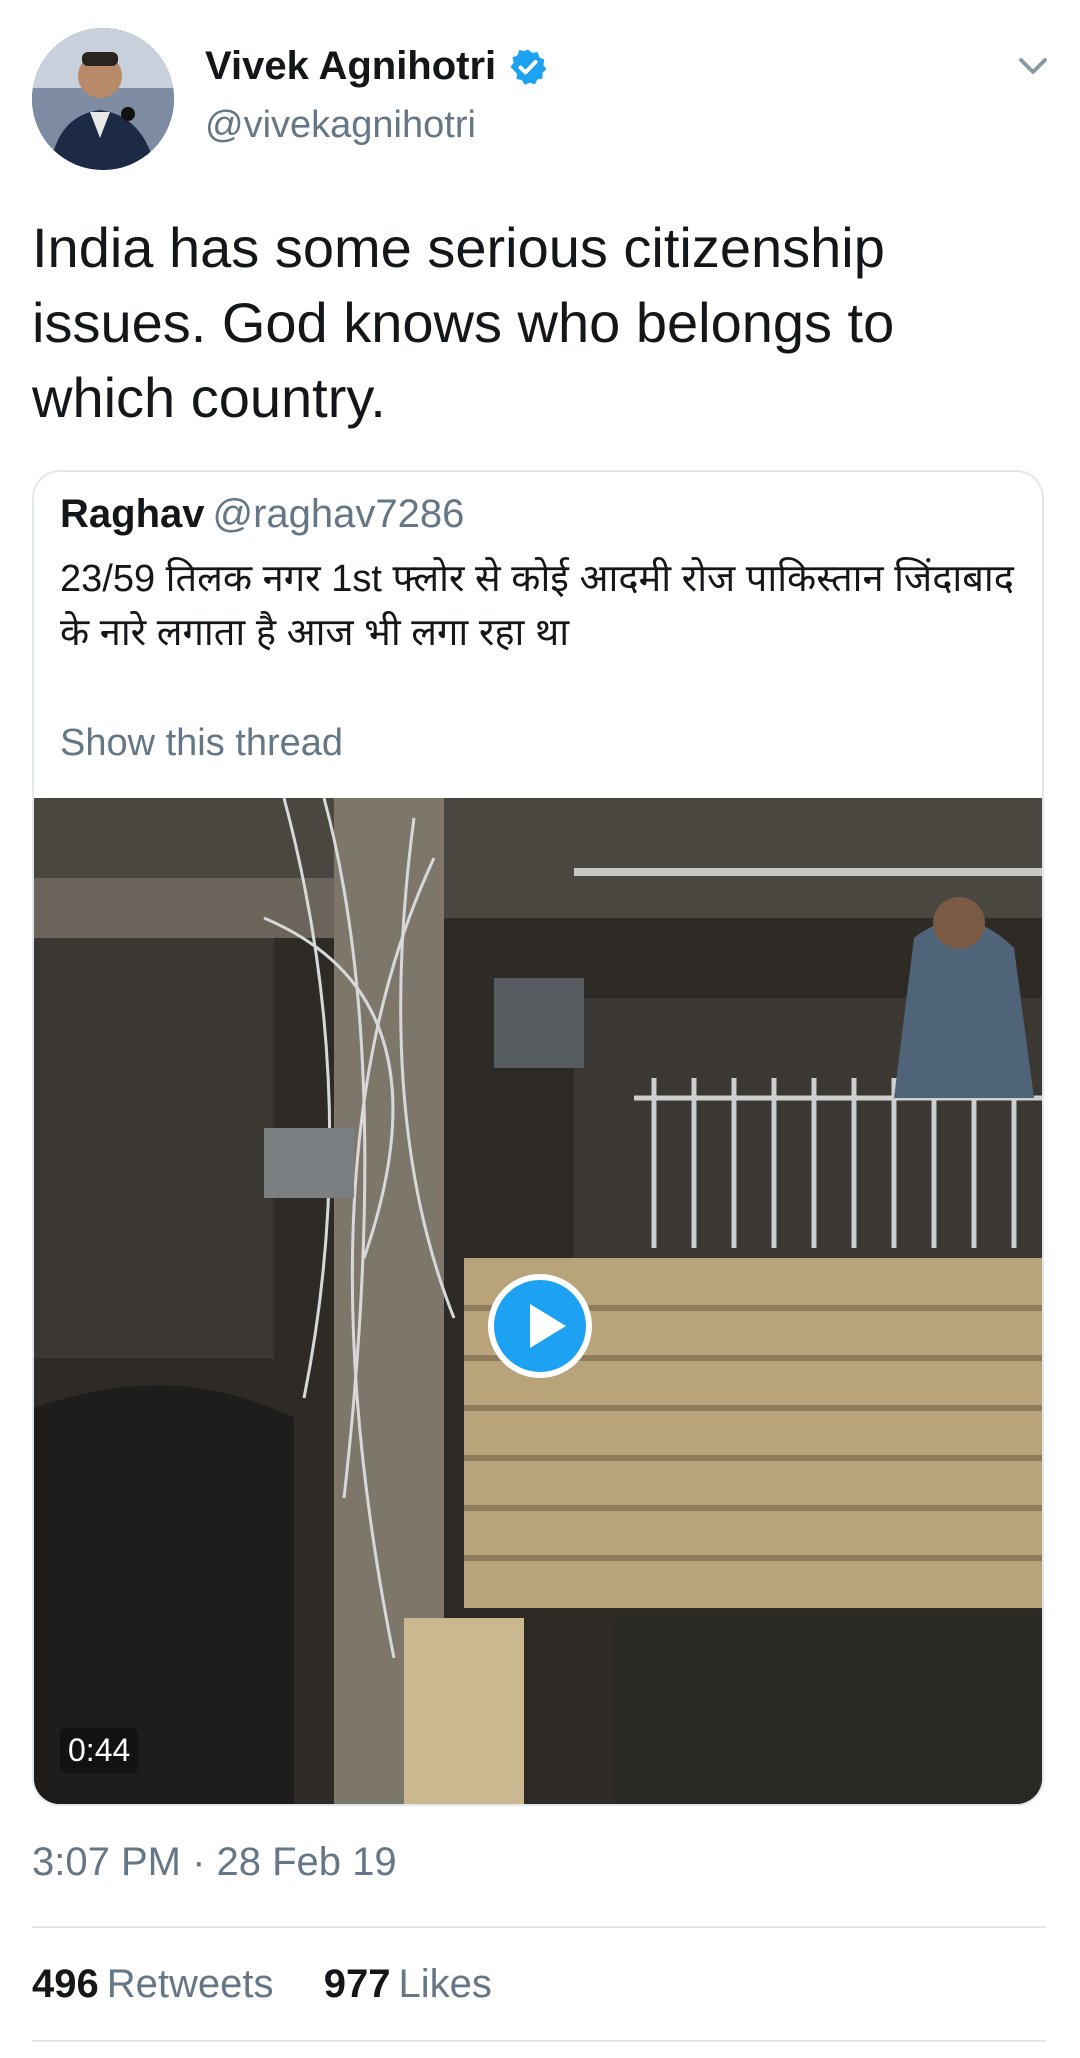  What do you see at coordinates (132, 514) in the screenshot?
I see `quoted-author-name: Raghav` at bounding box center [132, 514].